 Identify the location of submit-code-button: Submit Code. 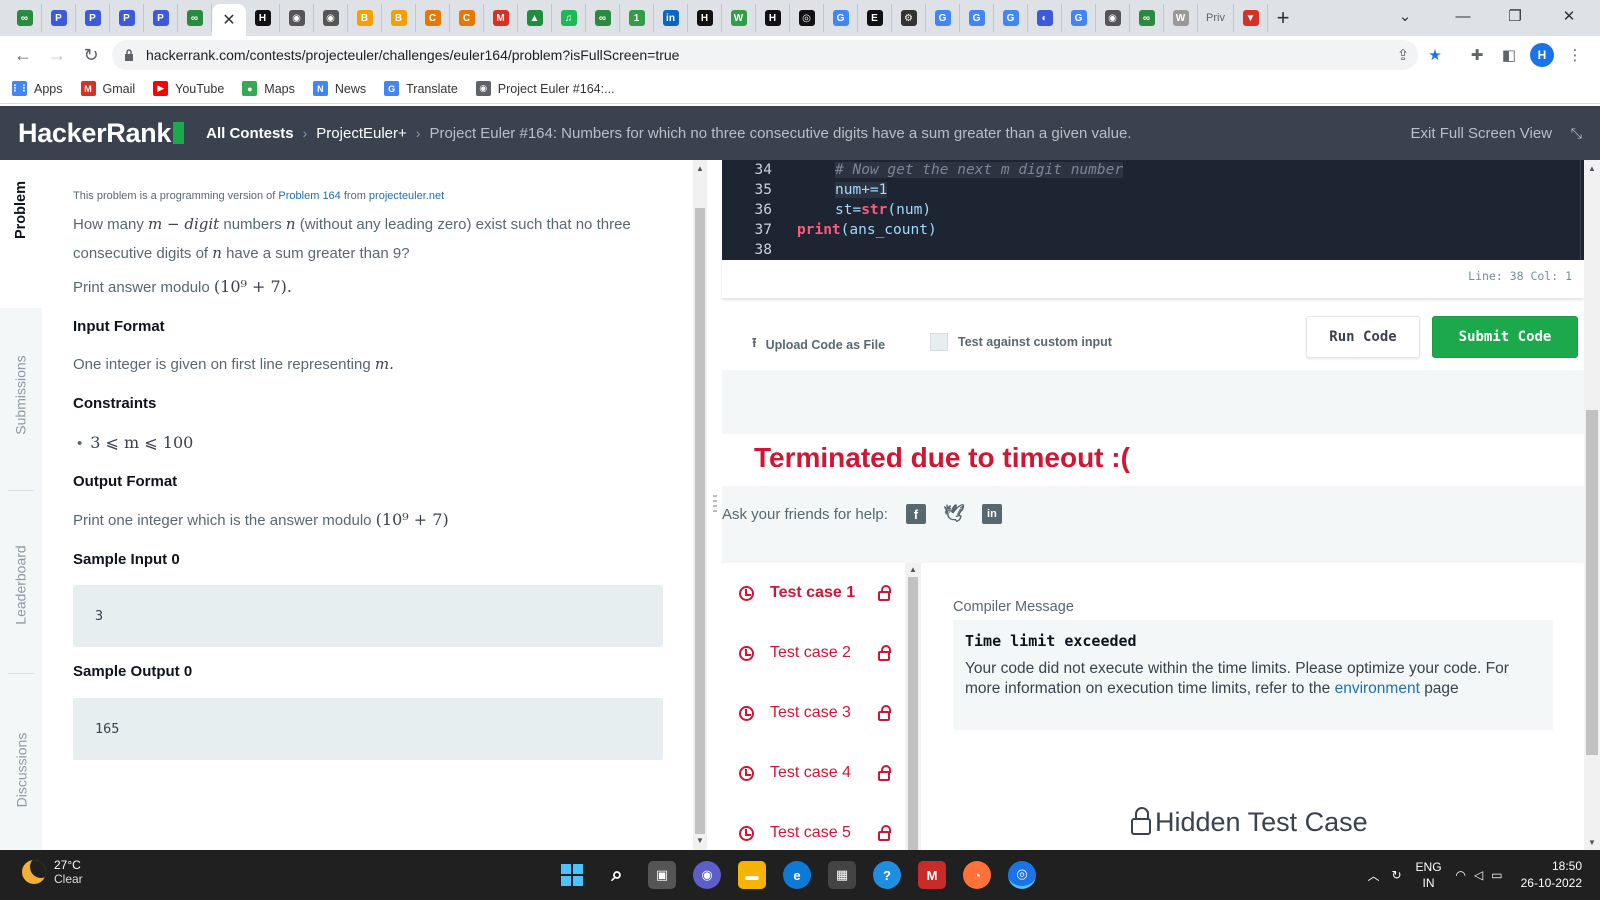
(1505, 337).